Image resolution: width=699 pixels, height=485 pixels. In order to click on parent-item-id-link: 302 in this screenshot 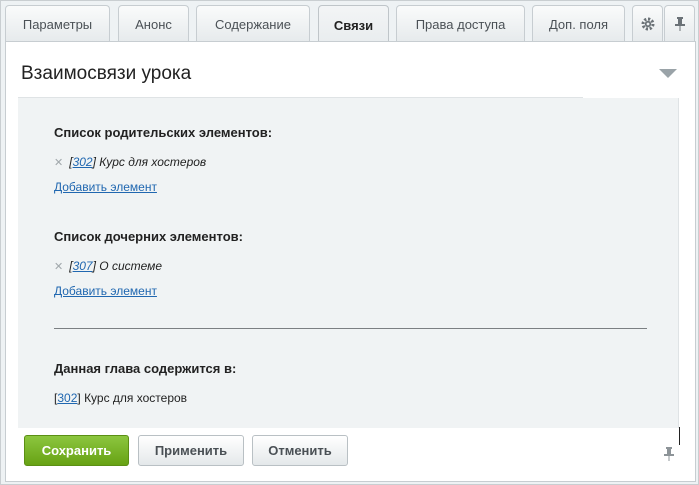, I will do `click(83, 162)`.